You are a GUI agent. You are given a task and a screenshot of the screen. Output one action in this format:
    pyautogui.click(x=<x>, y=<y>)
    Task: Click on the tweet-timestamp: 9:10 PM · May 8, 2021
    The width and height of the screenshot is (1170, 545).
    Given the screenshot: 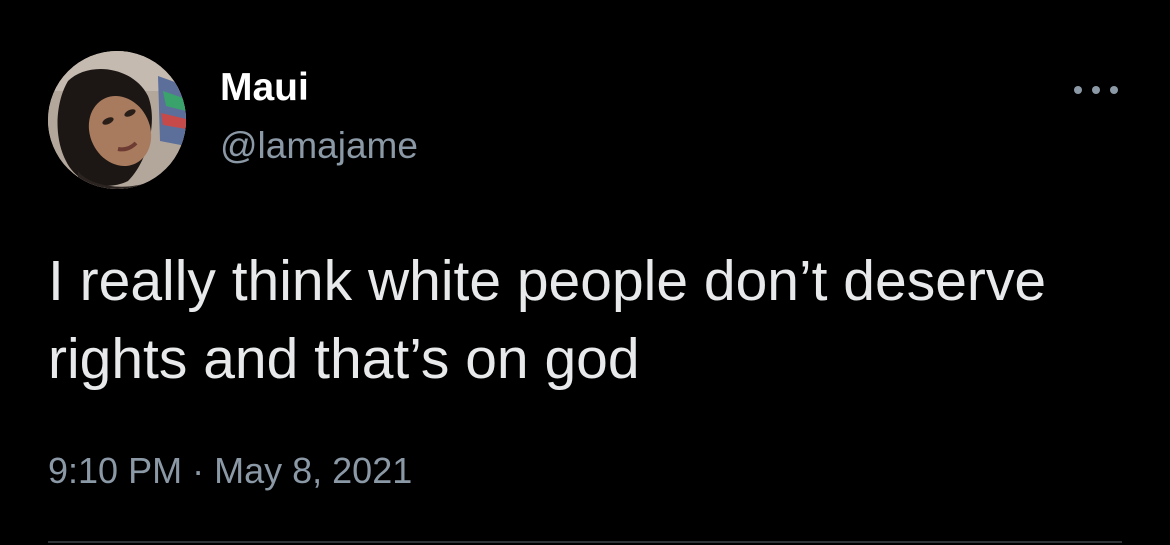 What is the action you would take?
    pyautogui.click(x=230, y=471)
    